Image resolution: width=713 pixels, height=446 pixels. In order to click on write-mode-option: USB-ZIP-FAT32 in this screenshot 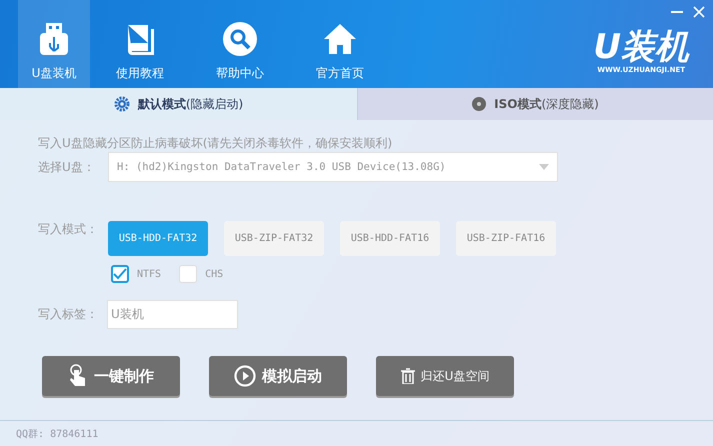, I will do `click(274, 238)`.